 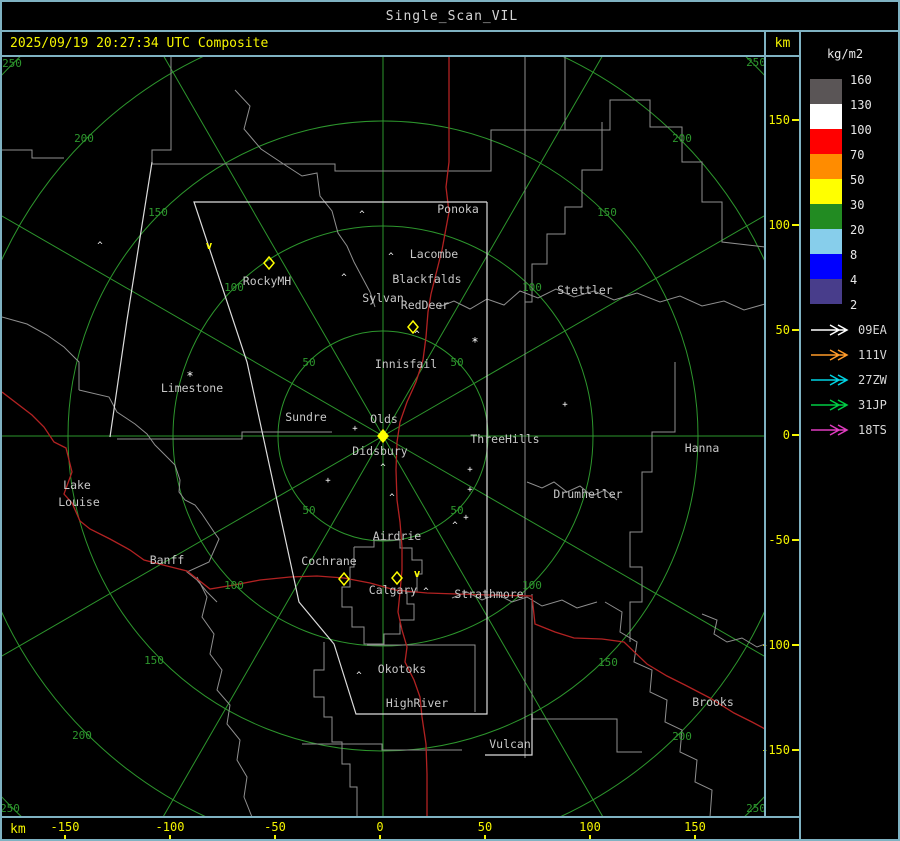 What do you see at coordinates (77, 485) in the screenshot?
I see `city-label: Lake` at bounding box center [77, 485].